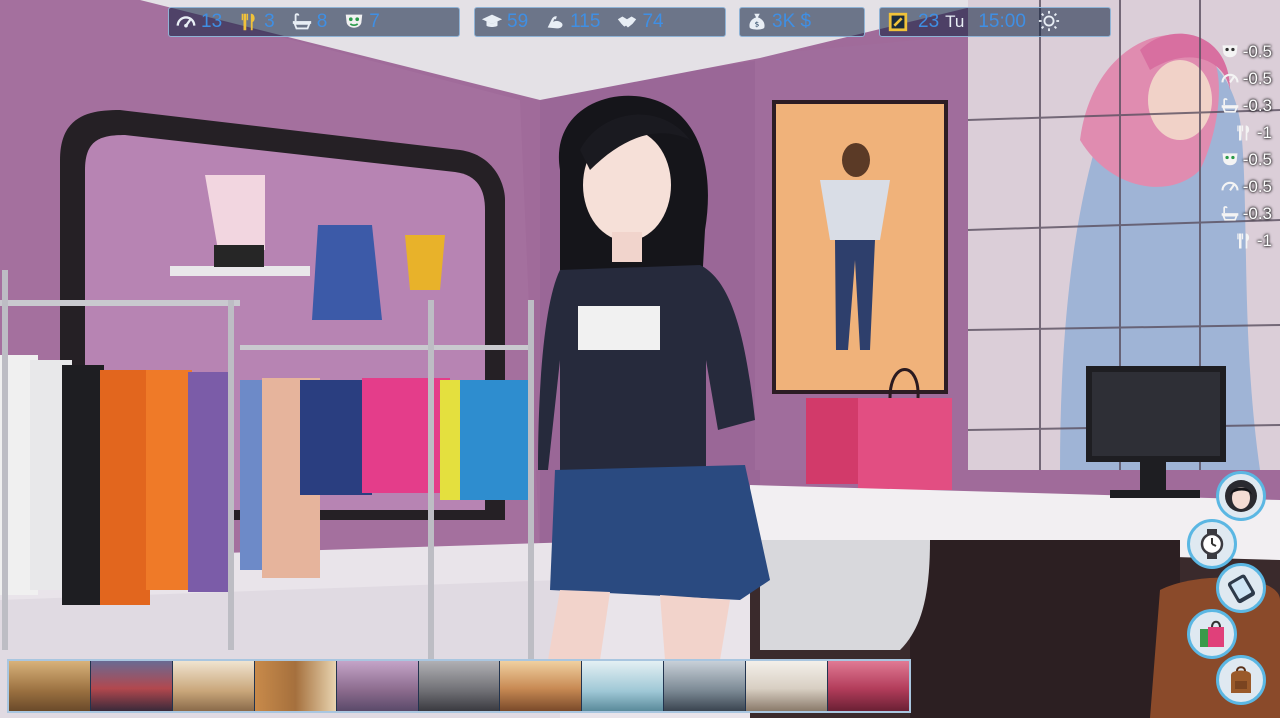  What do you see at coordinates (955, 21) in the screenshot?
I see `weekday-value: Tu` at bounding box center [955, 21].